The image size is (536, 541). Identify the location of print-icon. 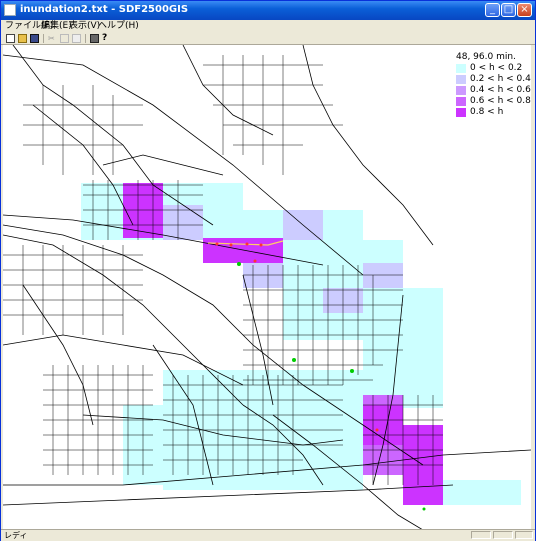
(94, 38).